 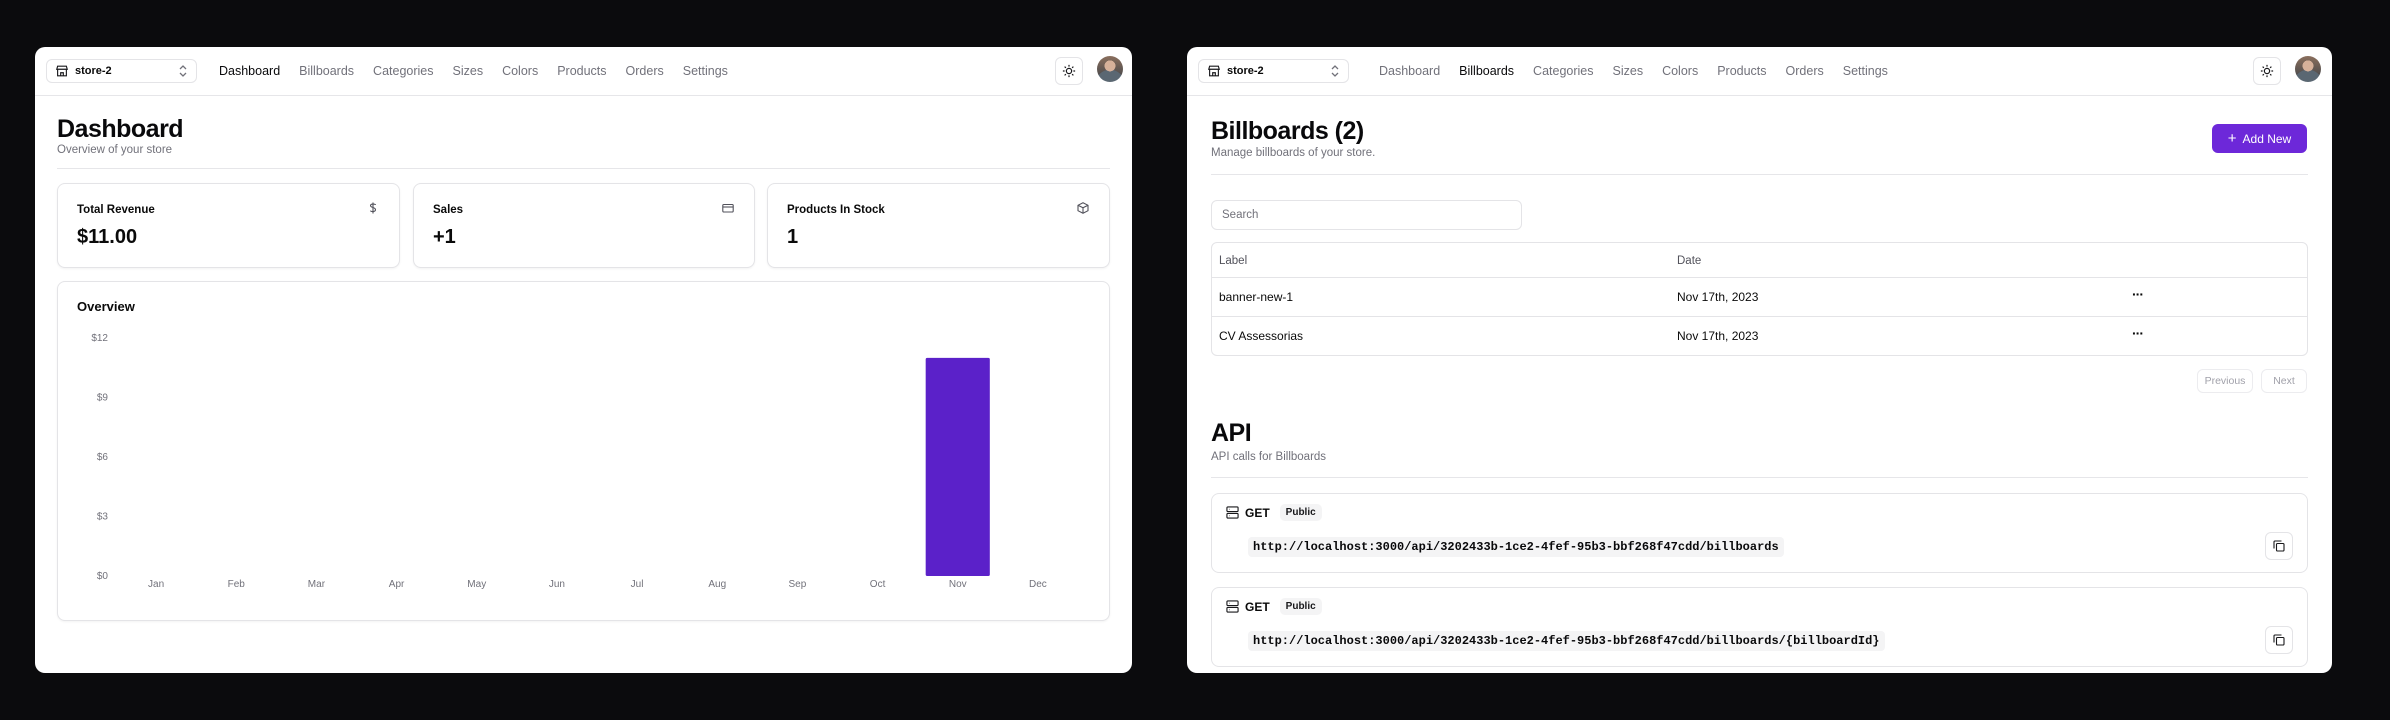 I want to click on x-tick-label: Aug, so click(x=717, y=584).